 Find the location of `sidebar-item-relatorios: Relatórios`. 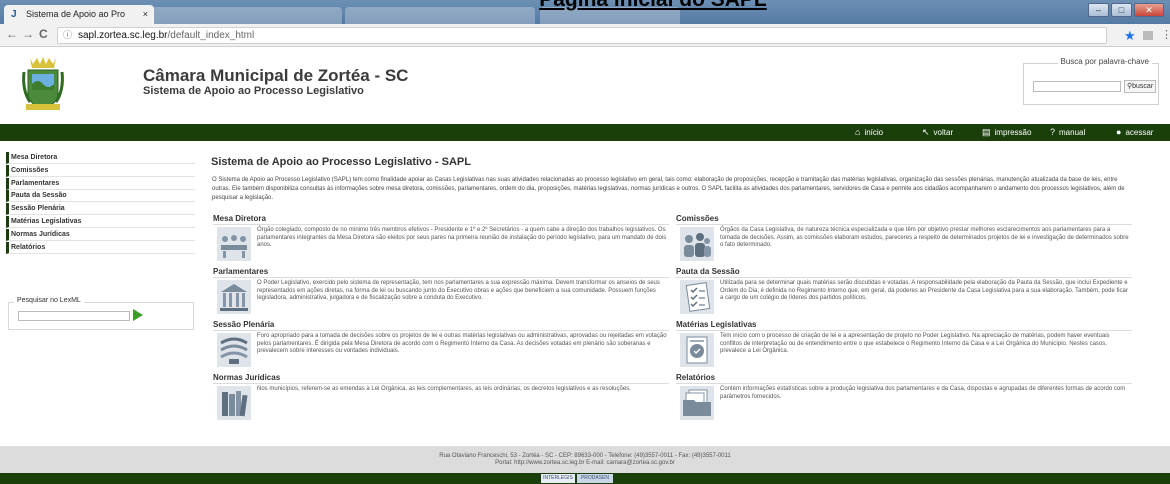

sidebar-item-relatorios: Relatórios is located at coordinates (100, 247).